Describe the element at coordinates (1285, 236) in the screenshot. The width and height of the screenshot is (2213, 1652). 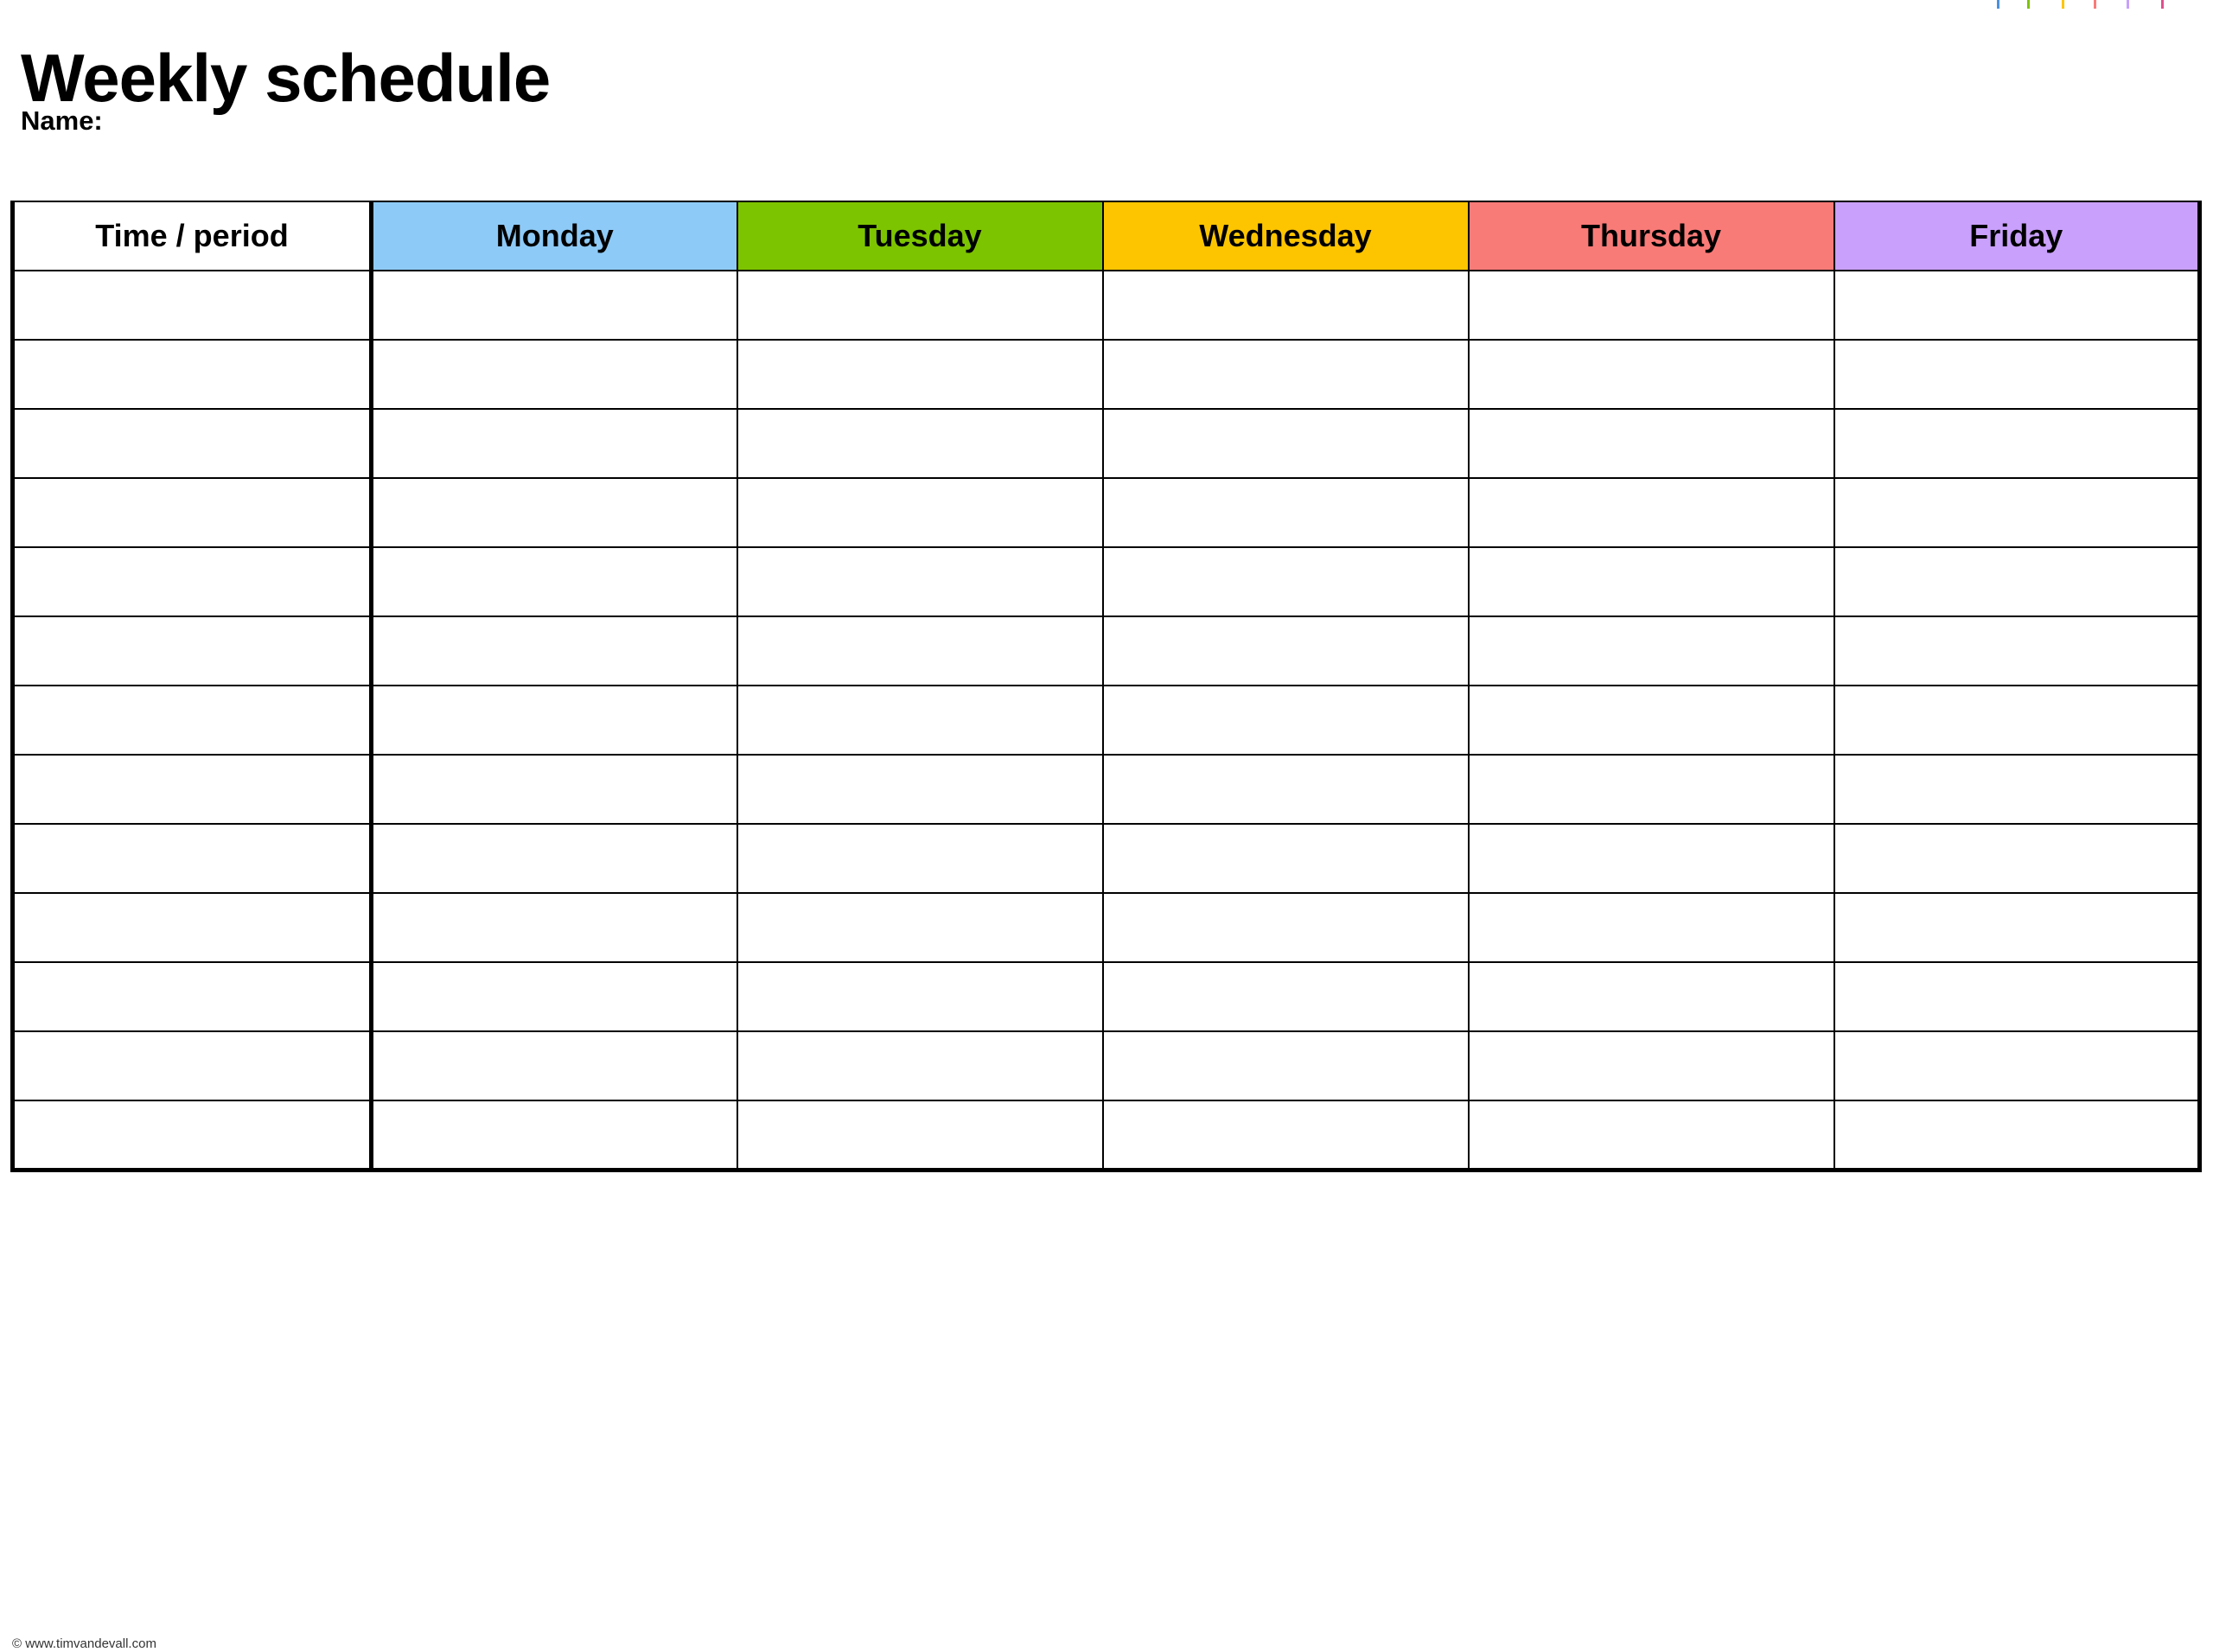
I see `header-cell-wednesday: Wednesday` at that location.